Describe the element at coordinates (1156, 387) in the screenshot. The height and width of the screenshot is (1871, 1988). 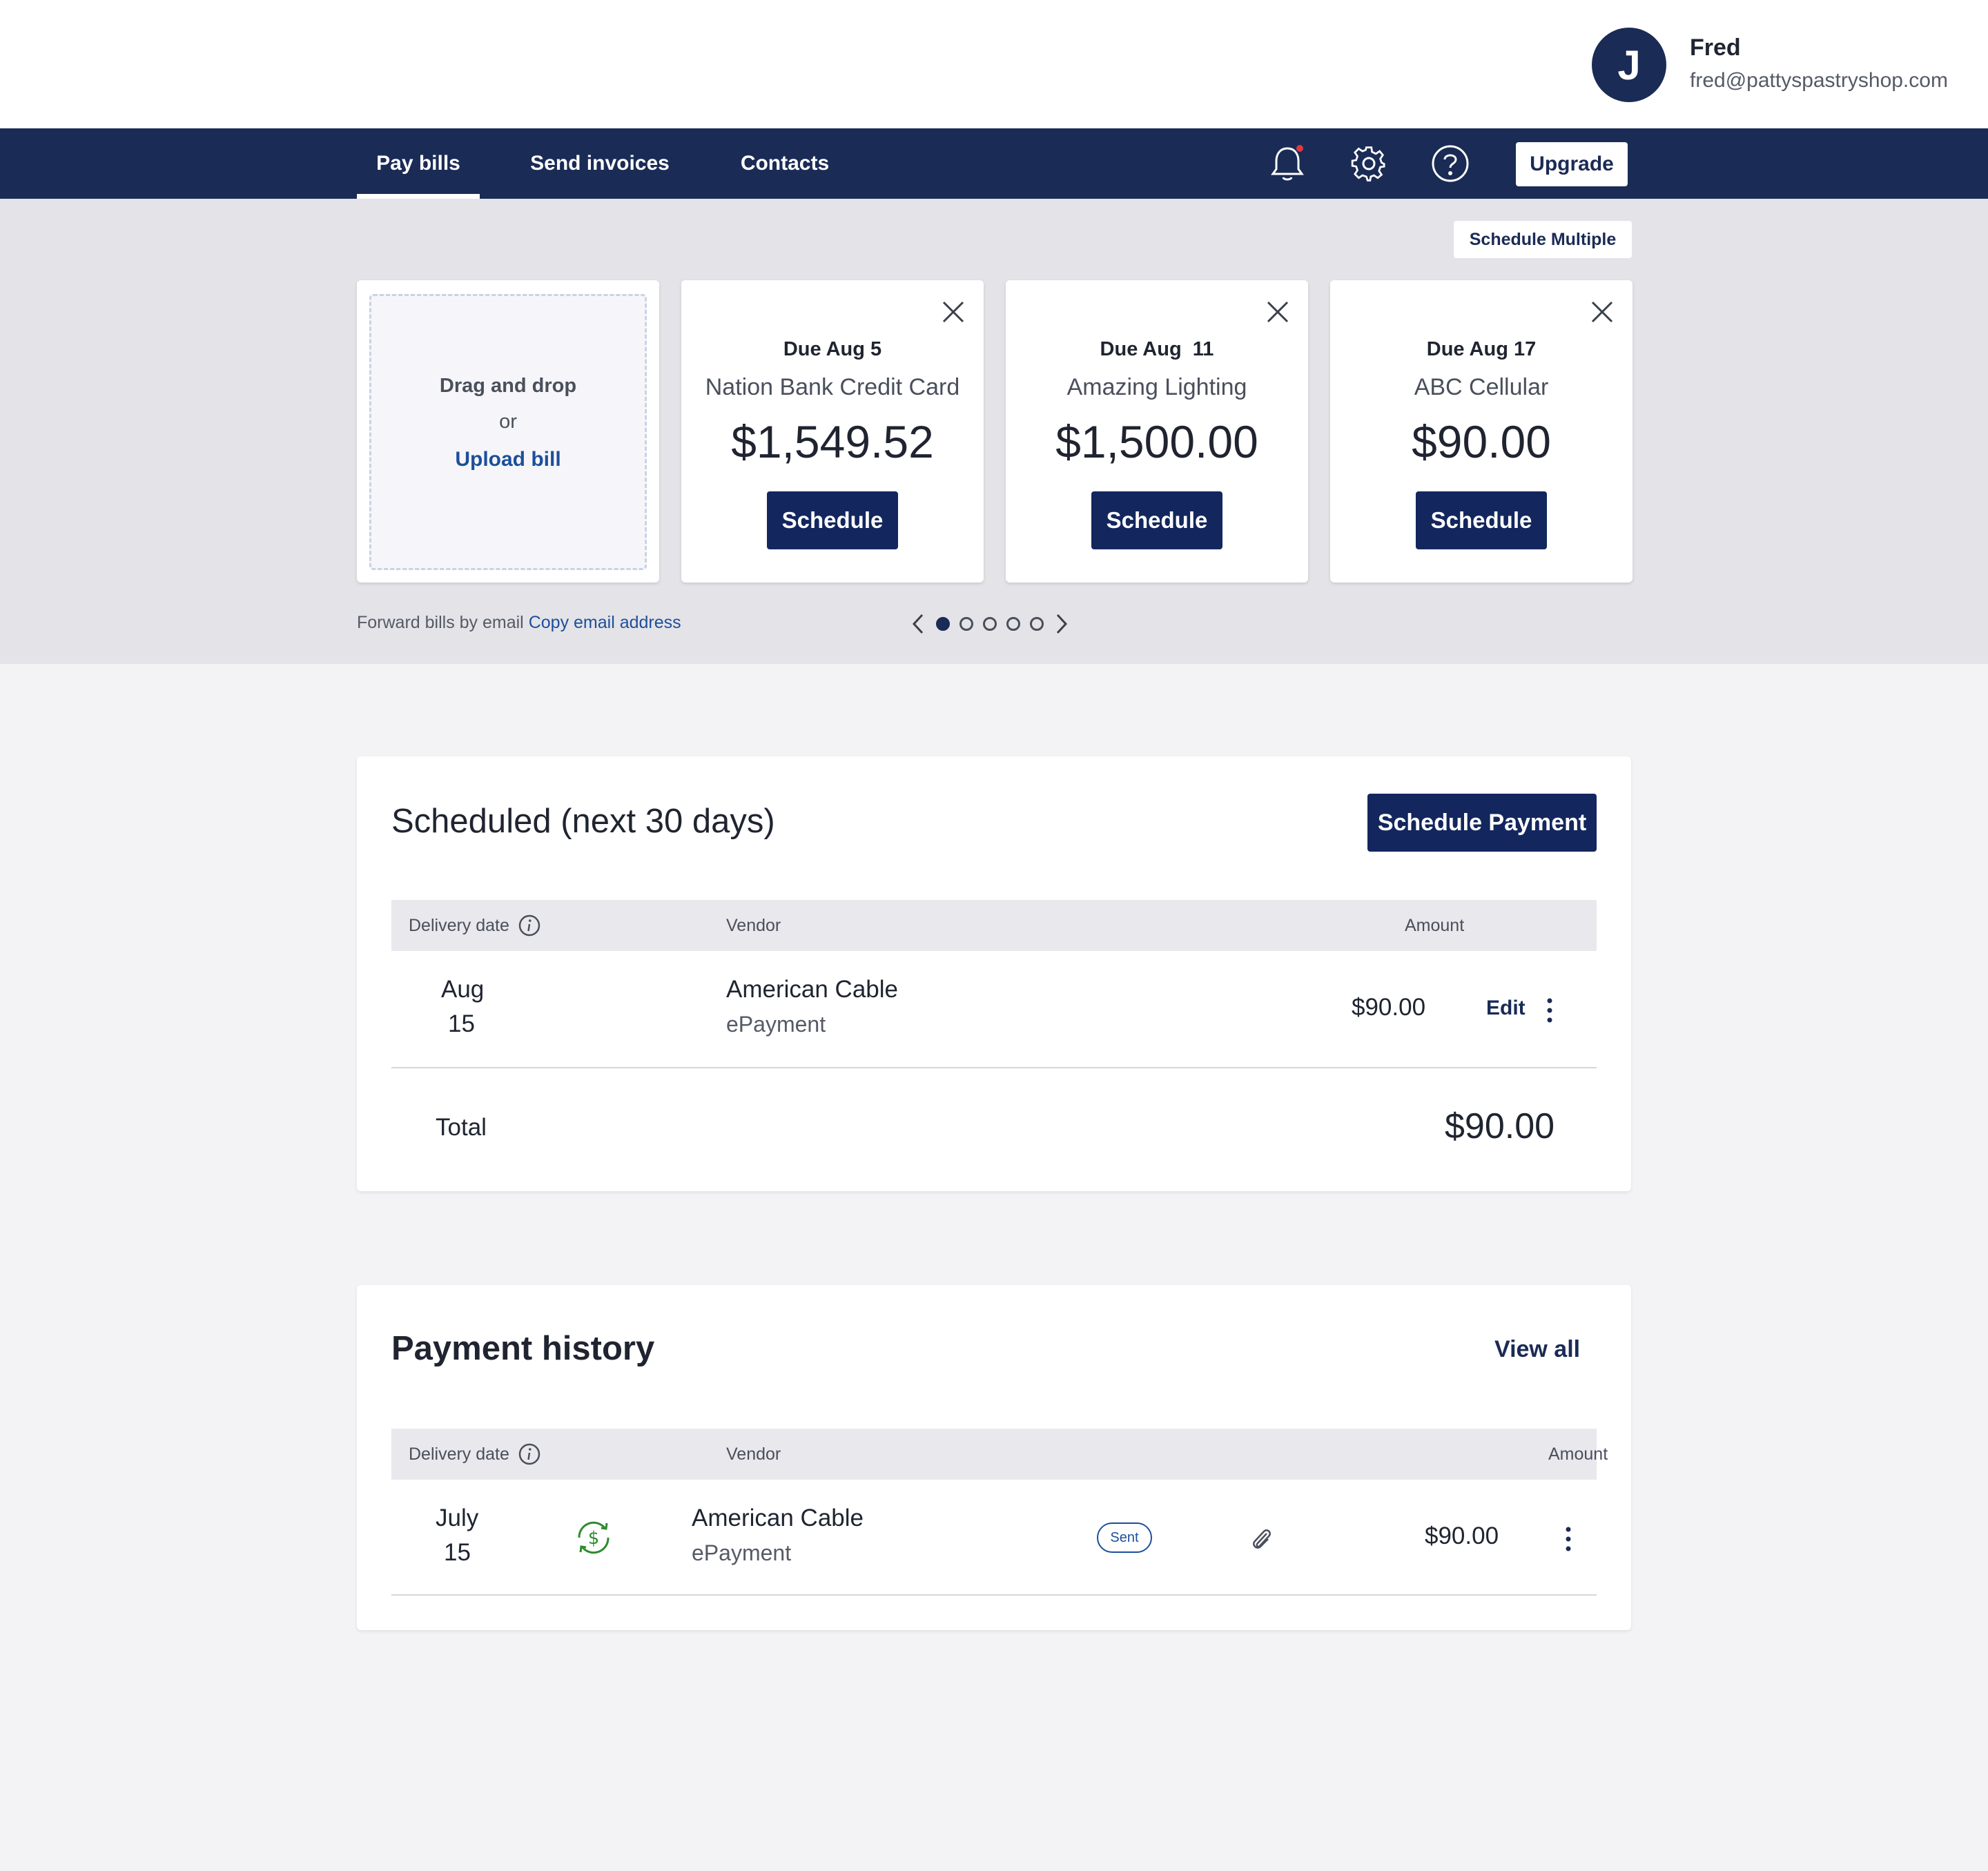
I see `bill-vendor: Amazing Lighting` at that location.